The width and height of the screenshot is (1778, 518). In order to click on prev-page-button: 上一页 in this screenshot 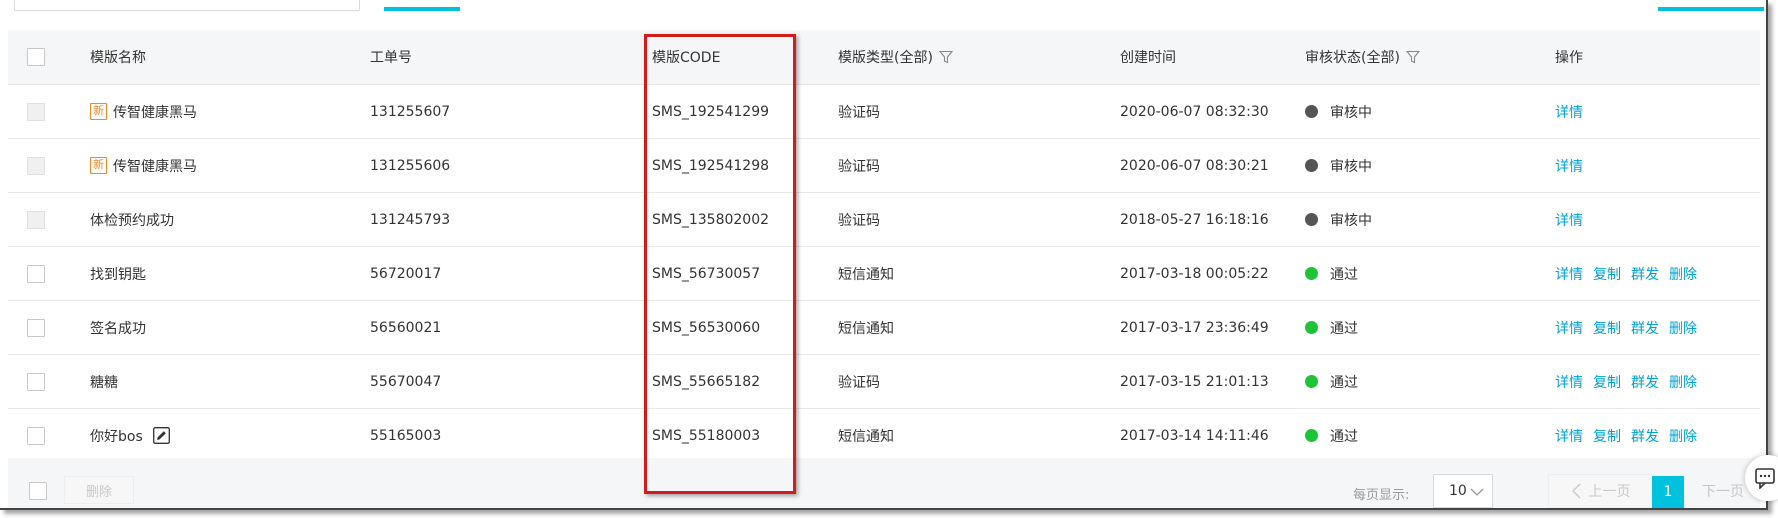, I will do `click(1601, 491)`.